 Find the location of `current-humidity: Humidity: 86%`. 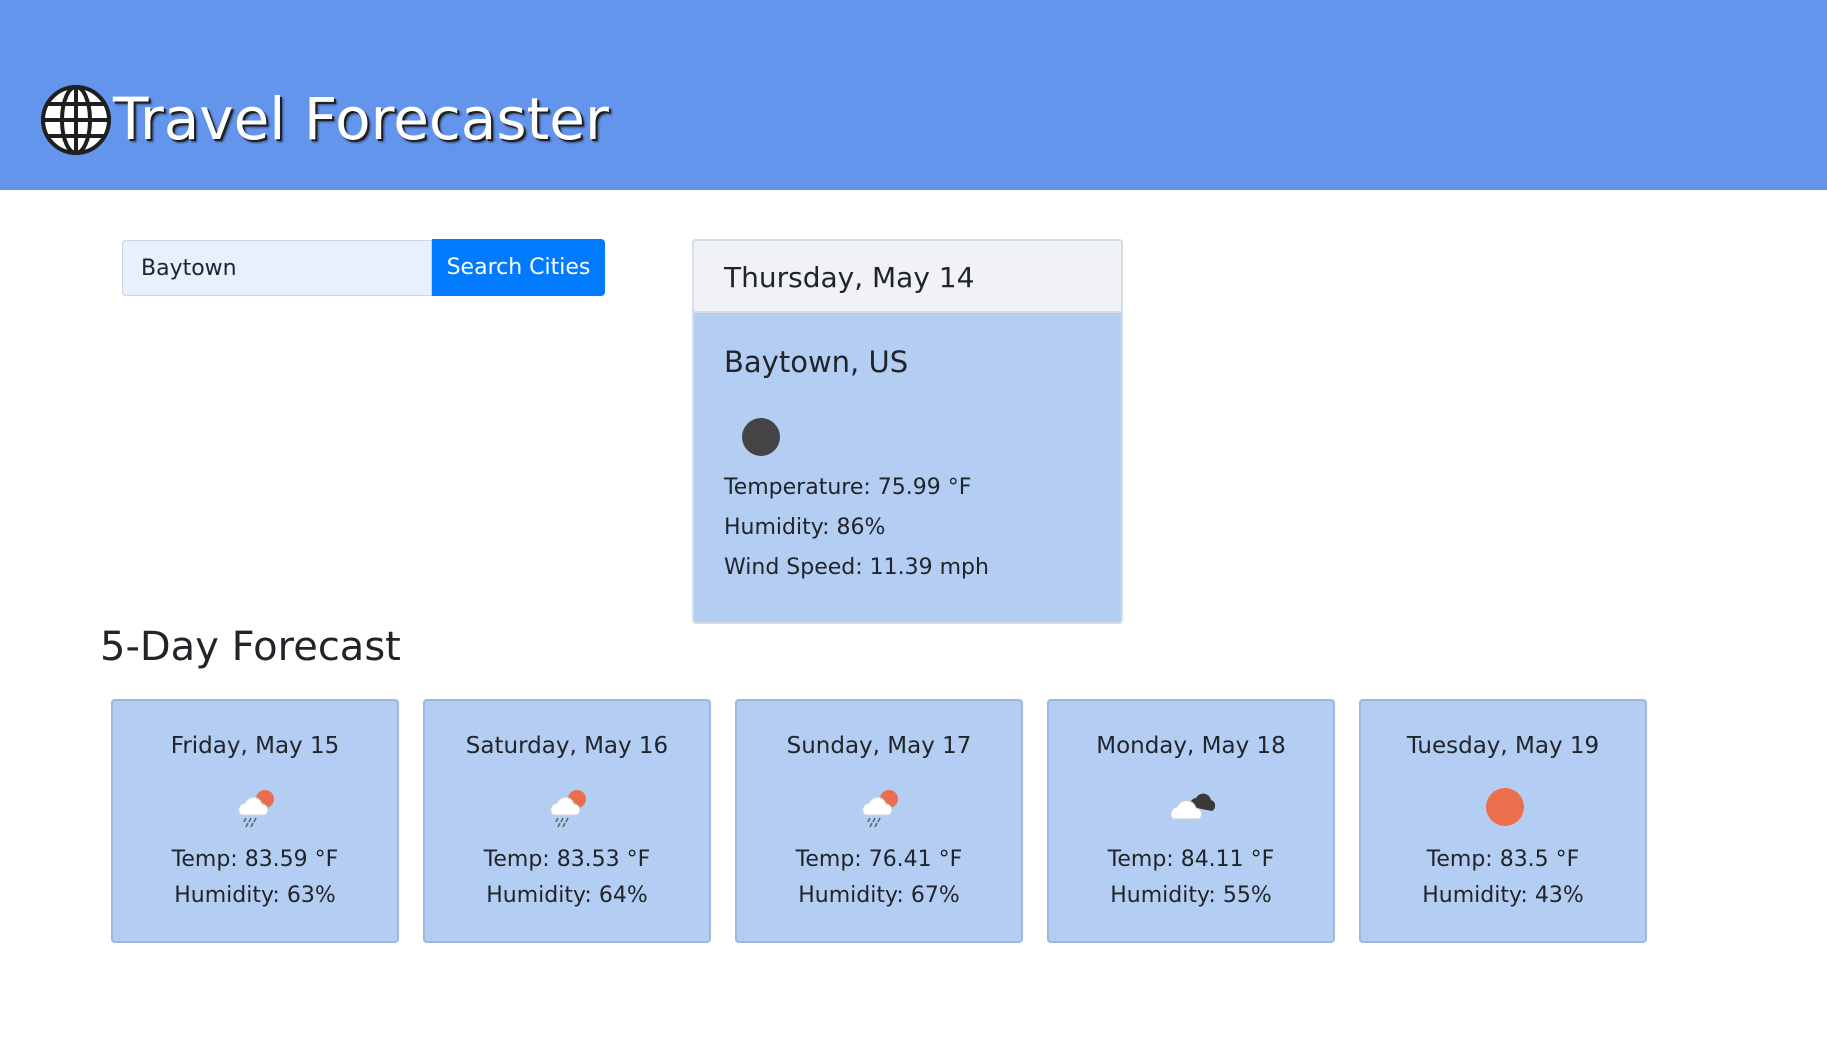

current-humidity: Humidity: 86% is located at coordinates (805, 527).